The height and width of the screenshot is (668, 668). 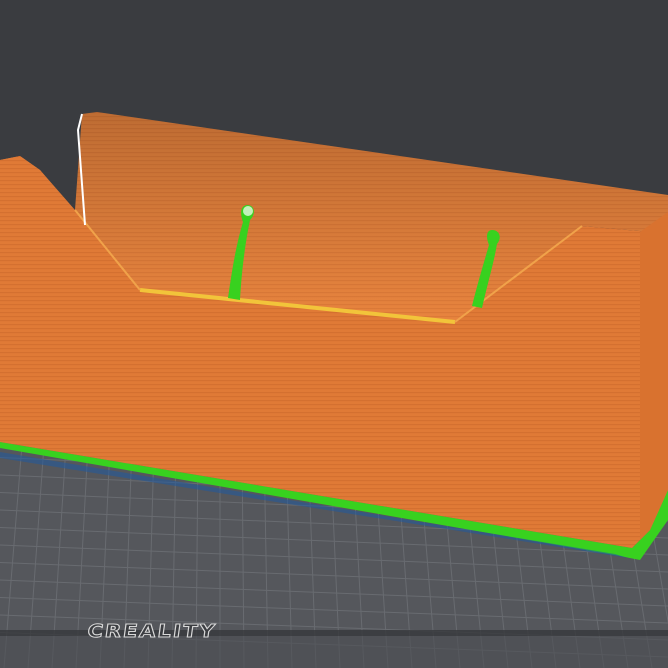 I want to click on creality-logo: CREALITY, so click(x=152, y=631).